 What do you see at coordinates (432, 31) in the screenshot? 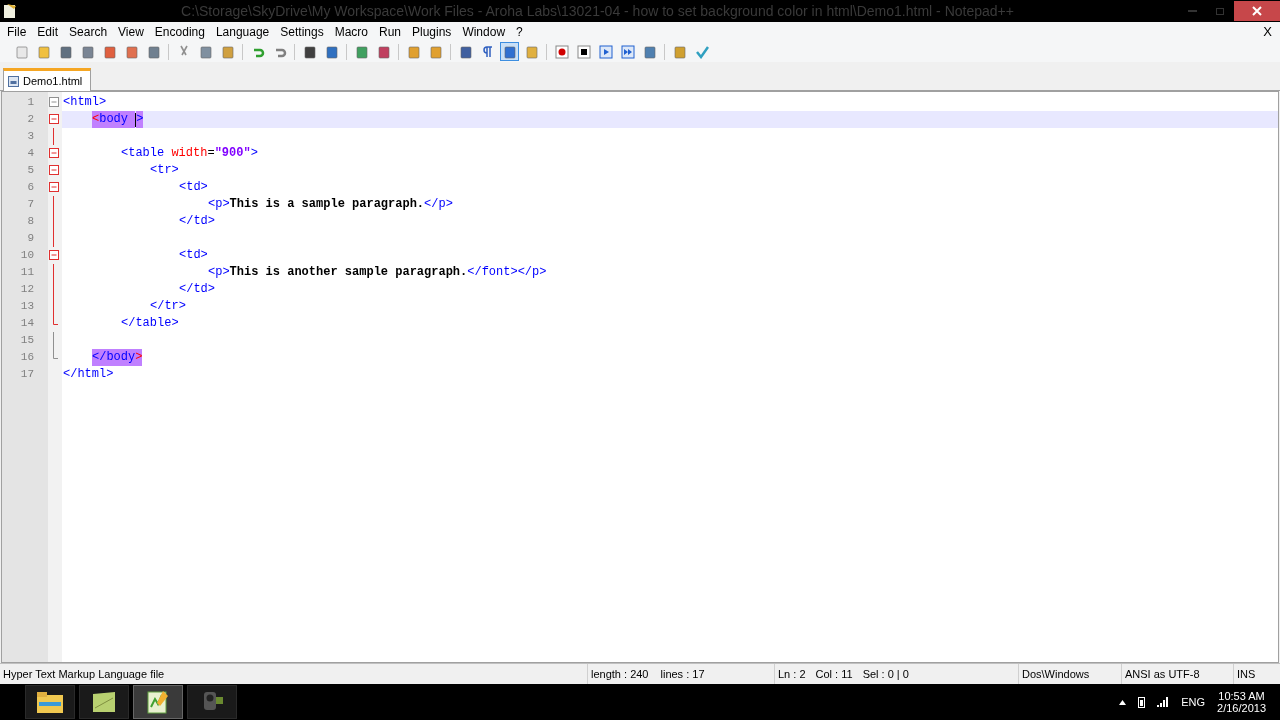
I see `menu-item: Plugins` at bounding box center [432, 31].